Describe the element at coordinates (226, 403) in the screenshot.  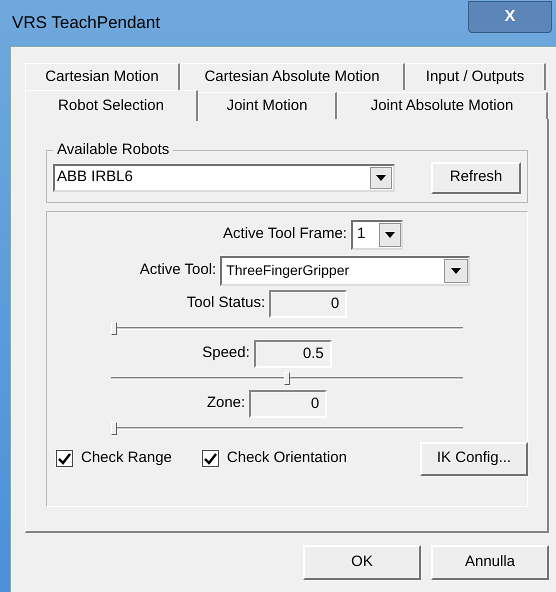
I see `slider-label: Zone:` at that location.